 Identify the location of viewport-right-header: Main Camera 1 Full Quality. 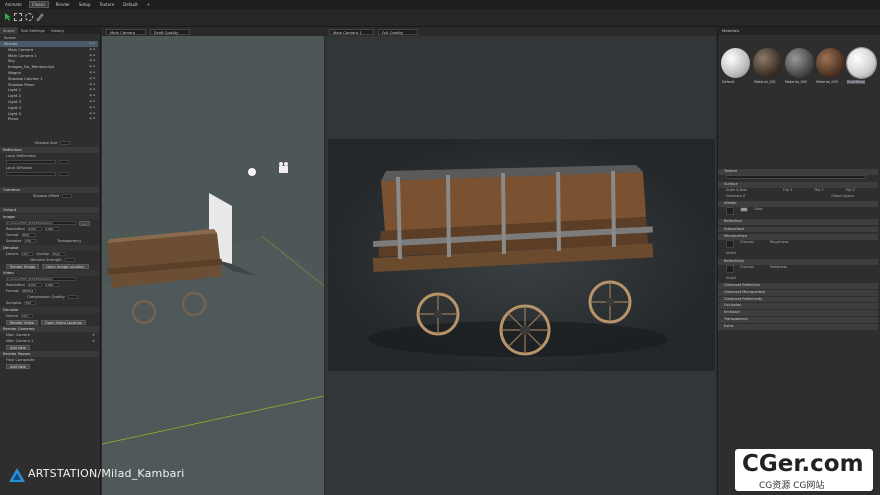
(520, 31).